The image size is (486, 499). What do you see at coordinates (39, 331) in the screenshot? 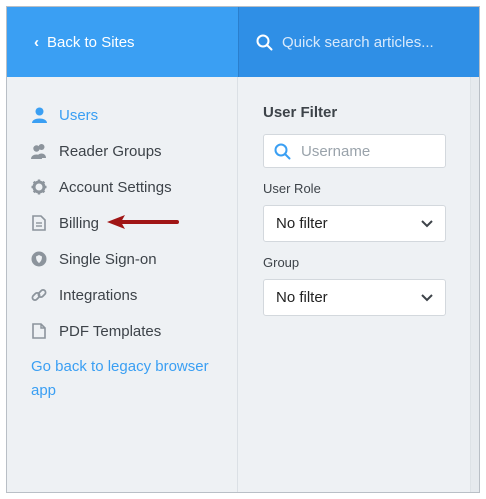
I see `file-icon` at bounding box center [39, 331].